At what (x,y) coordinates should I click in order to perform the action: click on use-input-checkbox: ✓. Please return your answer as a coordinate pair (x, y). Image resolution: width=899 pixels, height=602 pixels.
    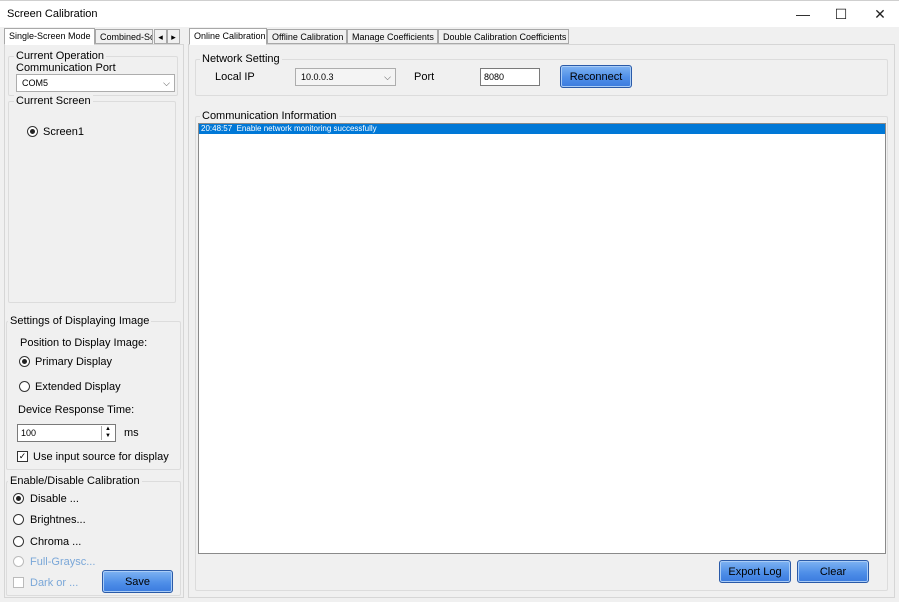
    Looking at the image, I should click on (22, 456).